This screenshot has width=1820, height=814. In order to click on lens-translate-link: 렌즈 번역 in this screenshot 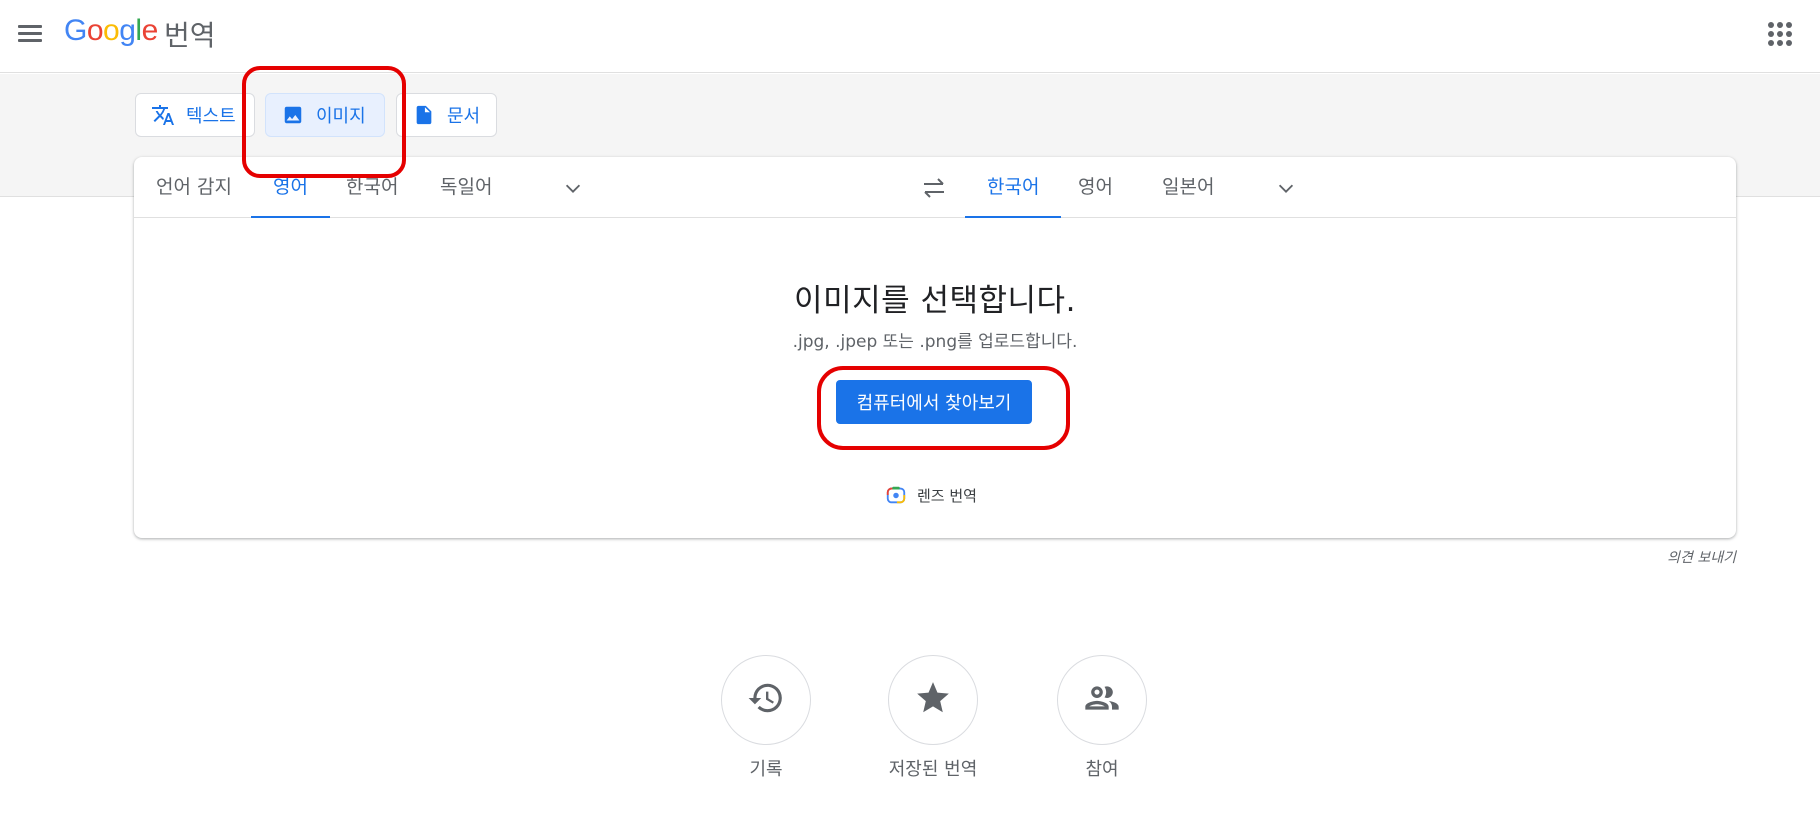, I will do `click(931, 495)`.